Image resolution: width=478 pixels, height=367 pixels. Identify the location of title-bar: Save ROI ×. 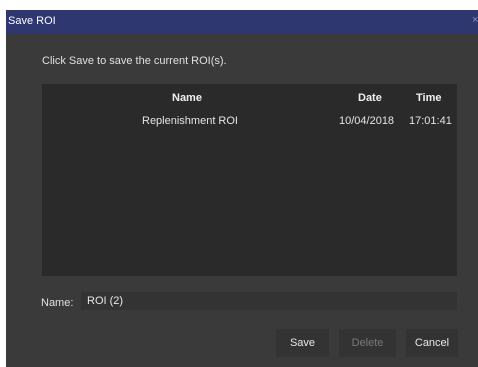
(242, 21).